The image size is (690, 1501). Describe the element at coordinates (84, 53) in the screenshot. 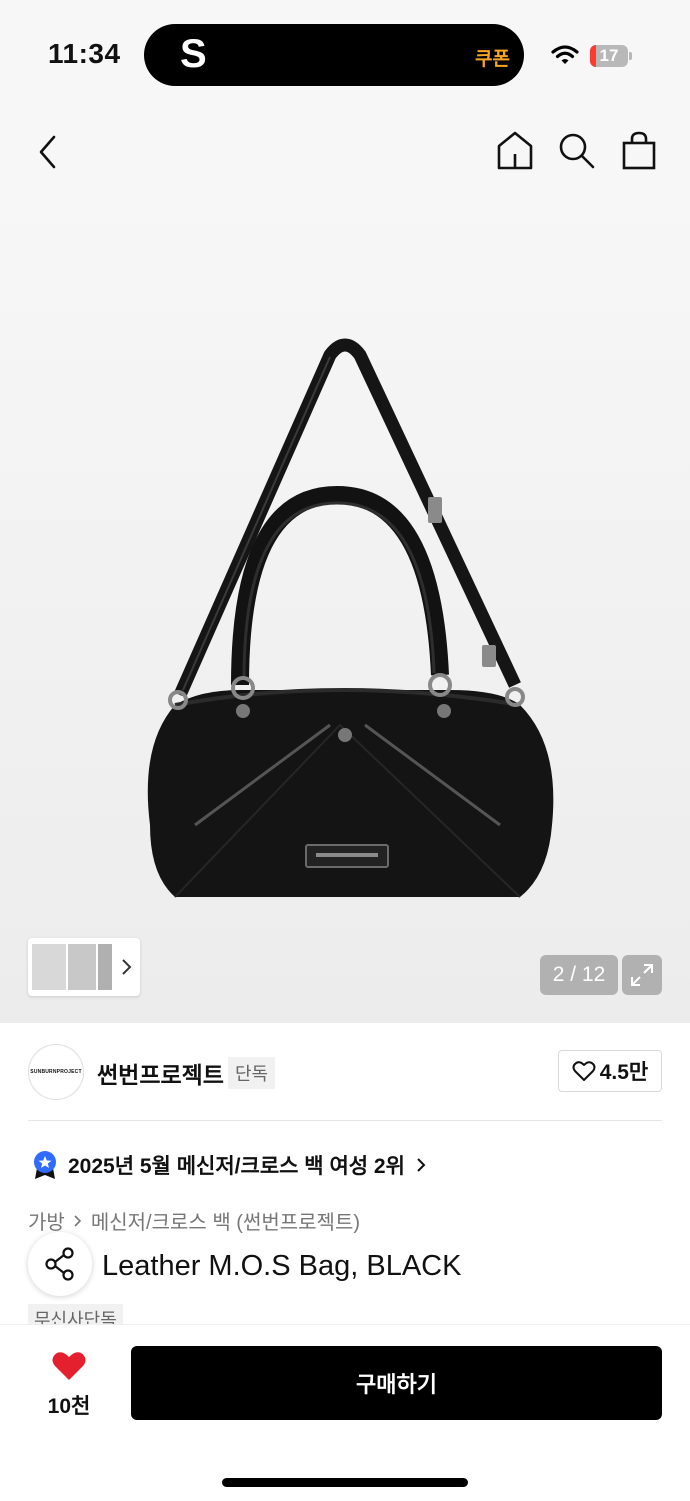

I see `status-time: 11:34` at that location.